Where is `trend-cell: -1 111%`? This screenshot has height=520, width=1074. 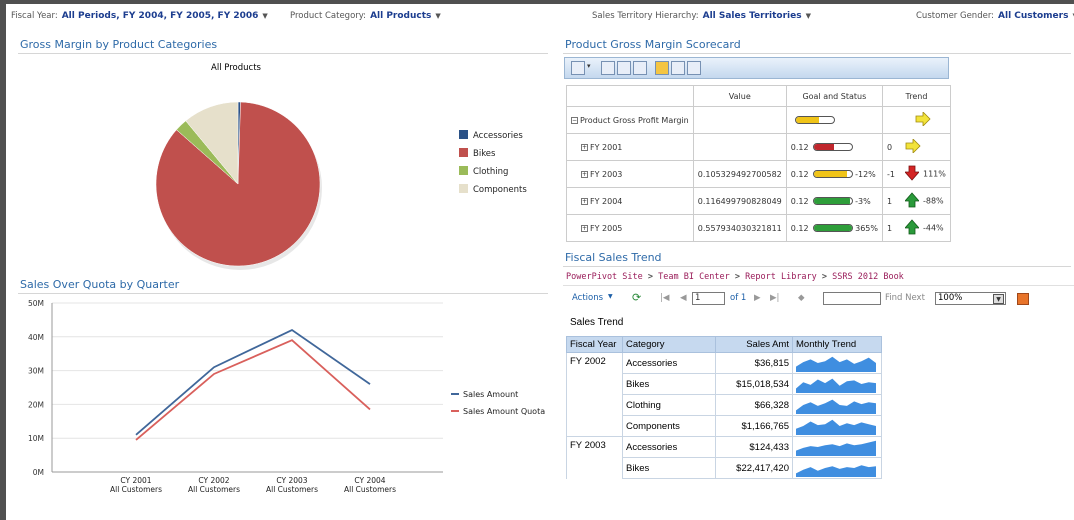
trend-cell: -1 111% is located at coordinates (916, 174).